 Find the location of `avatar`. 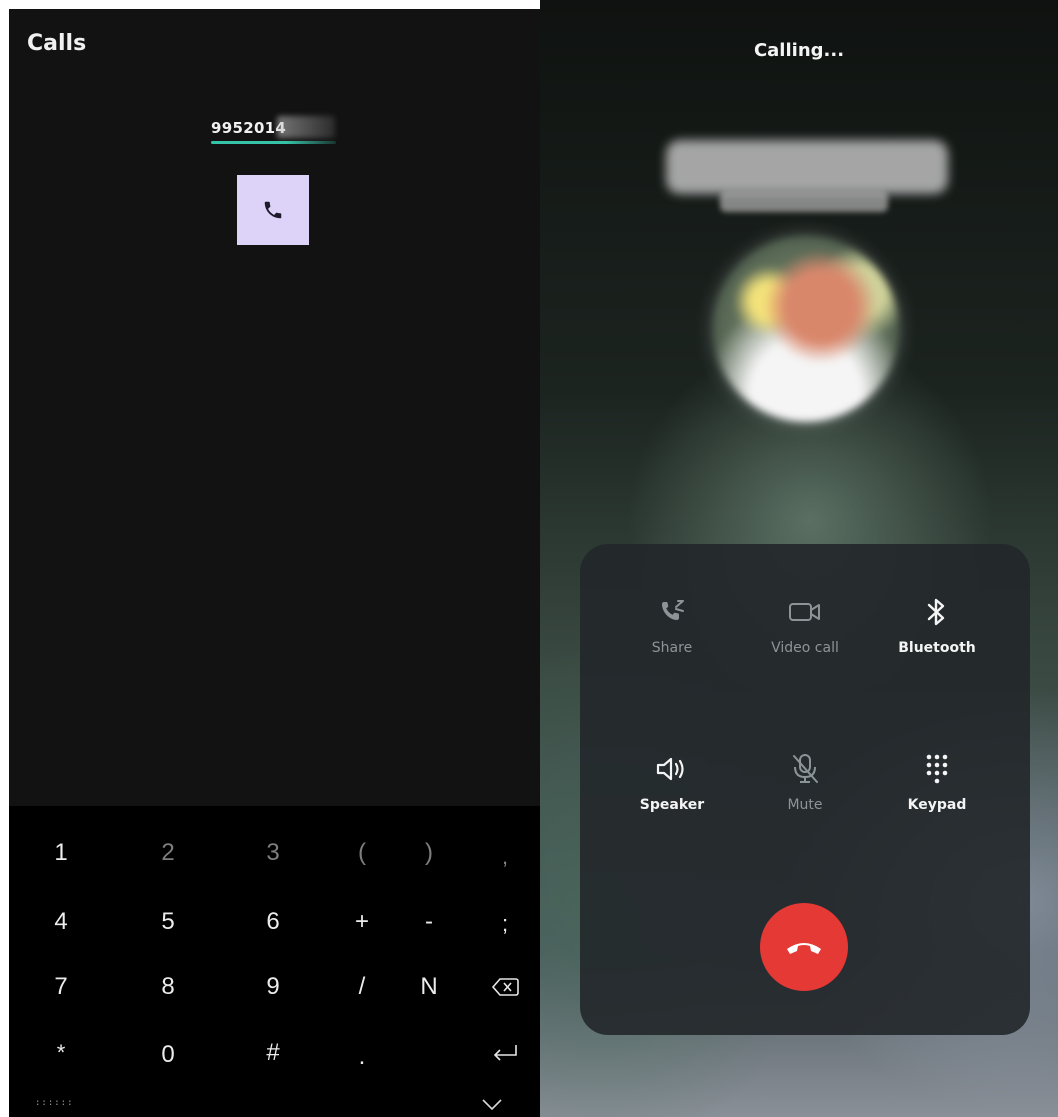

avatar is located at coordinates (806, 329).